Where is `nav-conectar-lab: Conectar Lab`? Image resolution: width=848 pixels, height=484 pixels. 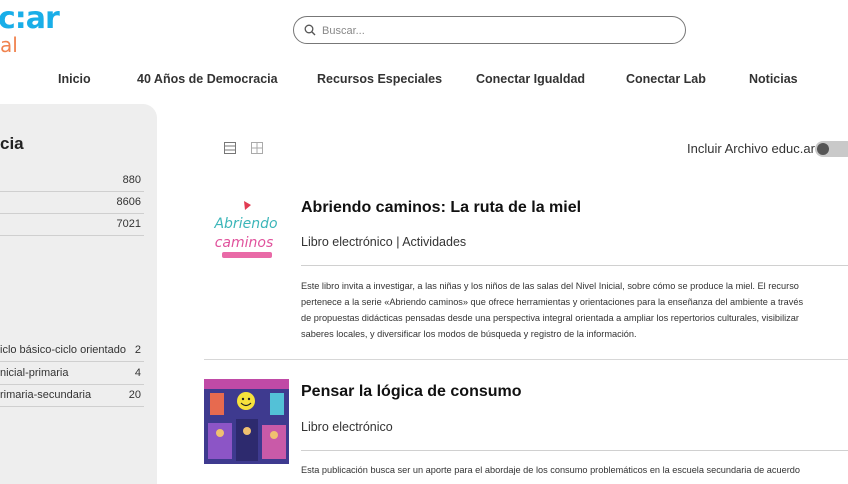
nav-conectar-lab: Conectar Lab is located at coordinates (666, 79).